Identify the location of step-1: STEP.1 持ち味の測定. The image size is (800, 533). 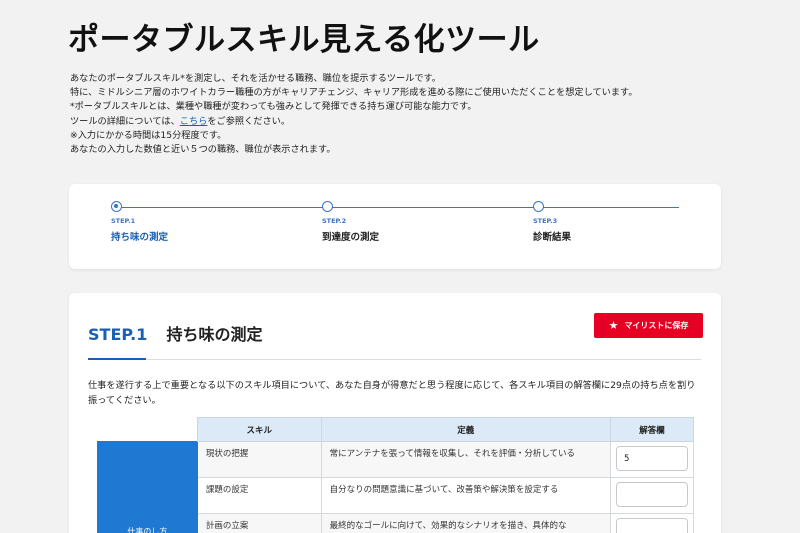
(139, 222).